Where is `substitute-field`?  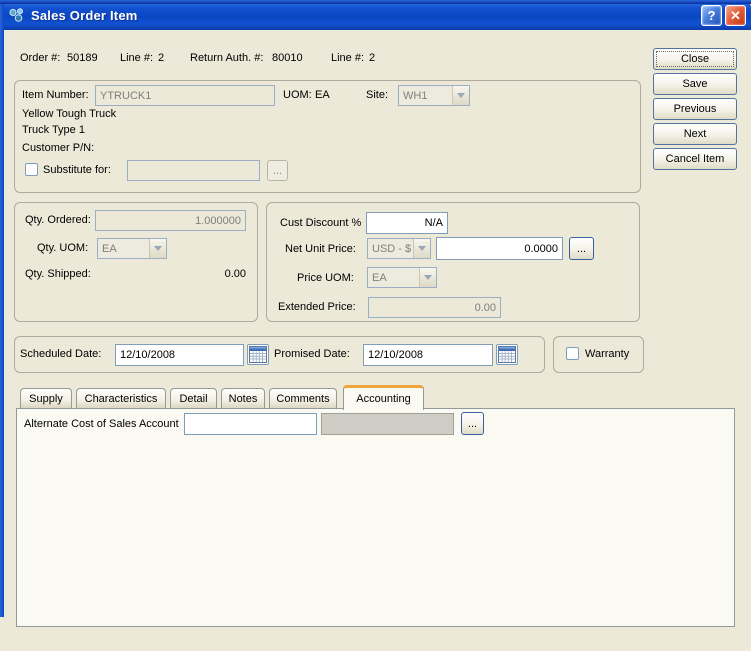
substitute-field is located at coordinates (193, 170).